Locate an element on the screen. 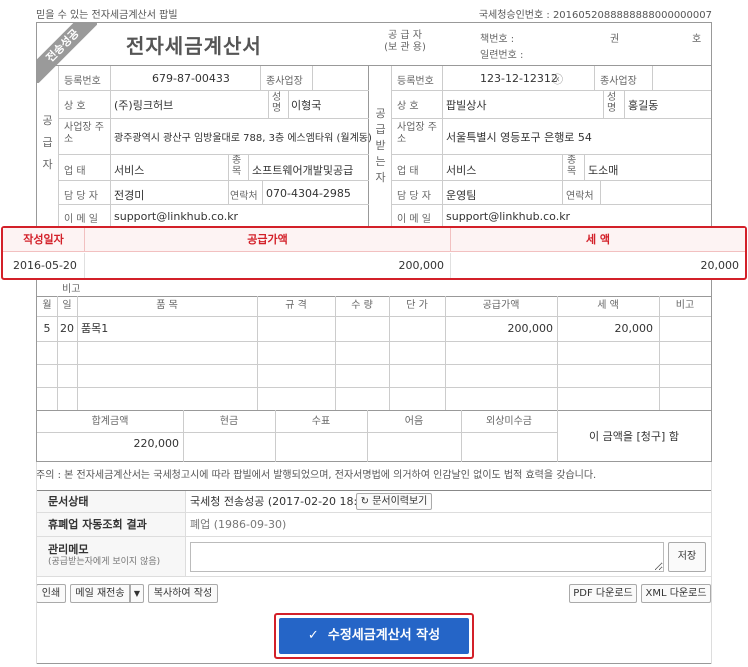 This screenshot has width=748, height=667. book-unit-2: 호 is located at coordinates (697, 39).